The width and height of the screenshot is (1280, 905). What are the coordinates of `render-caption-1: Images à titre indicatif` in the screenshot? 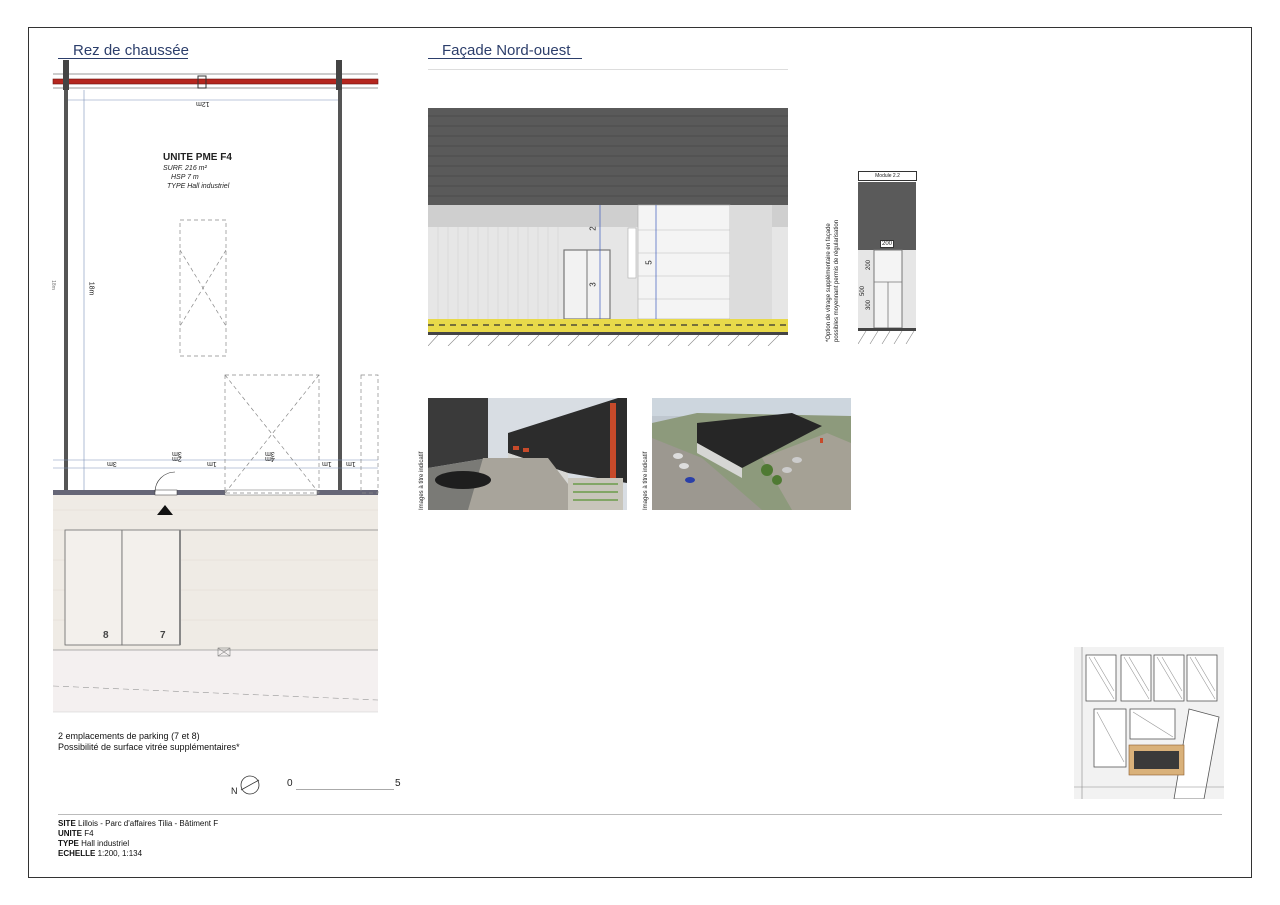 It's located at (422, 480).